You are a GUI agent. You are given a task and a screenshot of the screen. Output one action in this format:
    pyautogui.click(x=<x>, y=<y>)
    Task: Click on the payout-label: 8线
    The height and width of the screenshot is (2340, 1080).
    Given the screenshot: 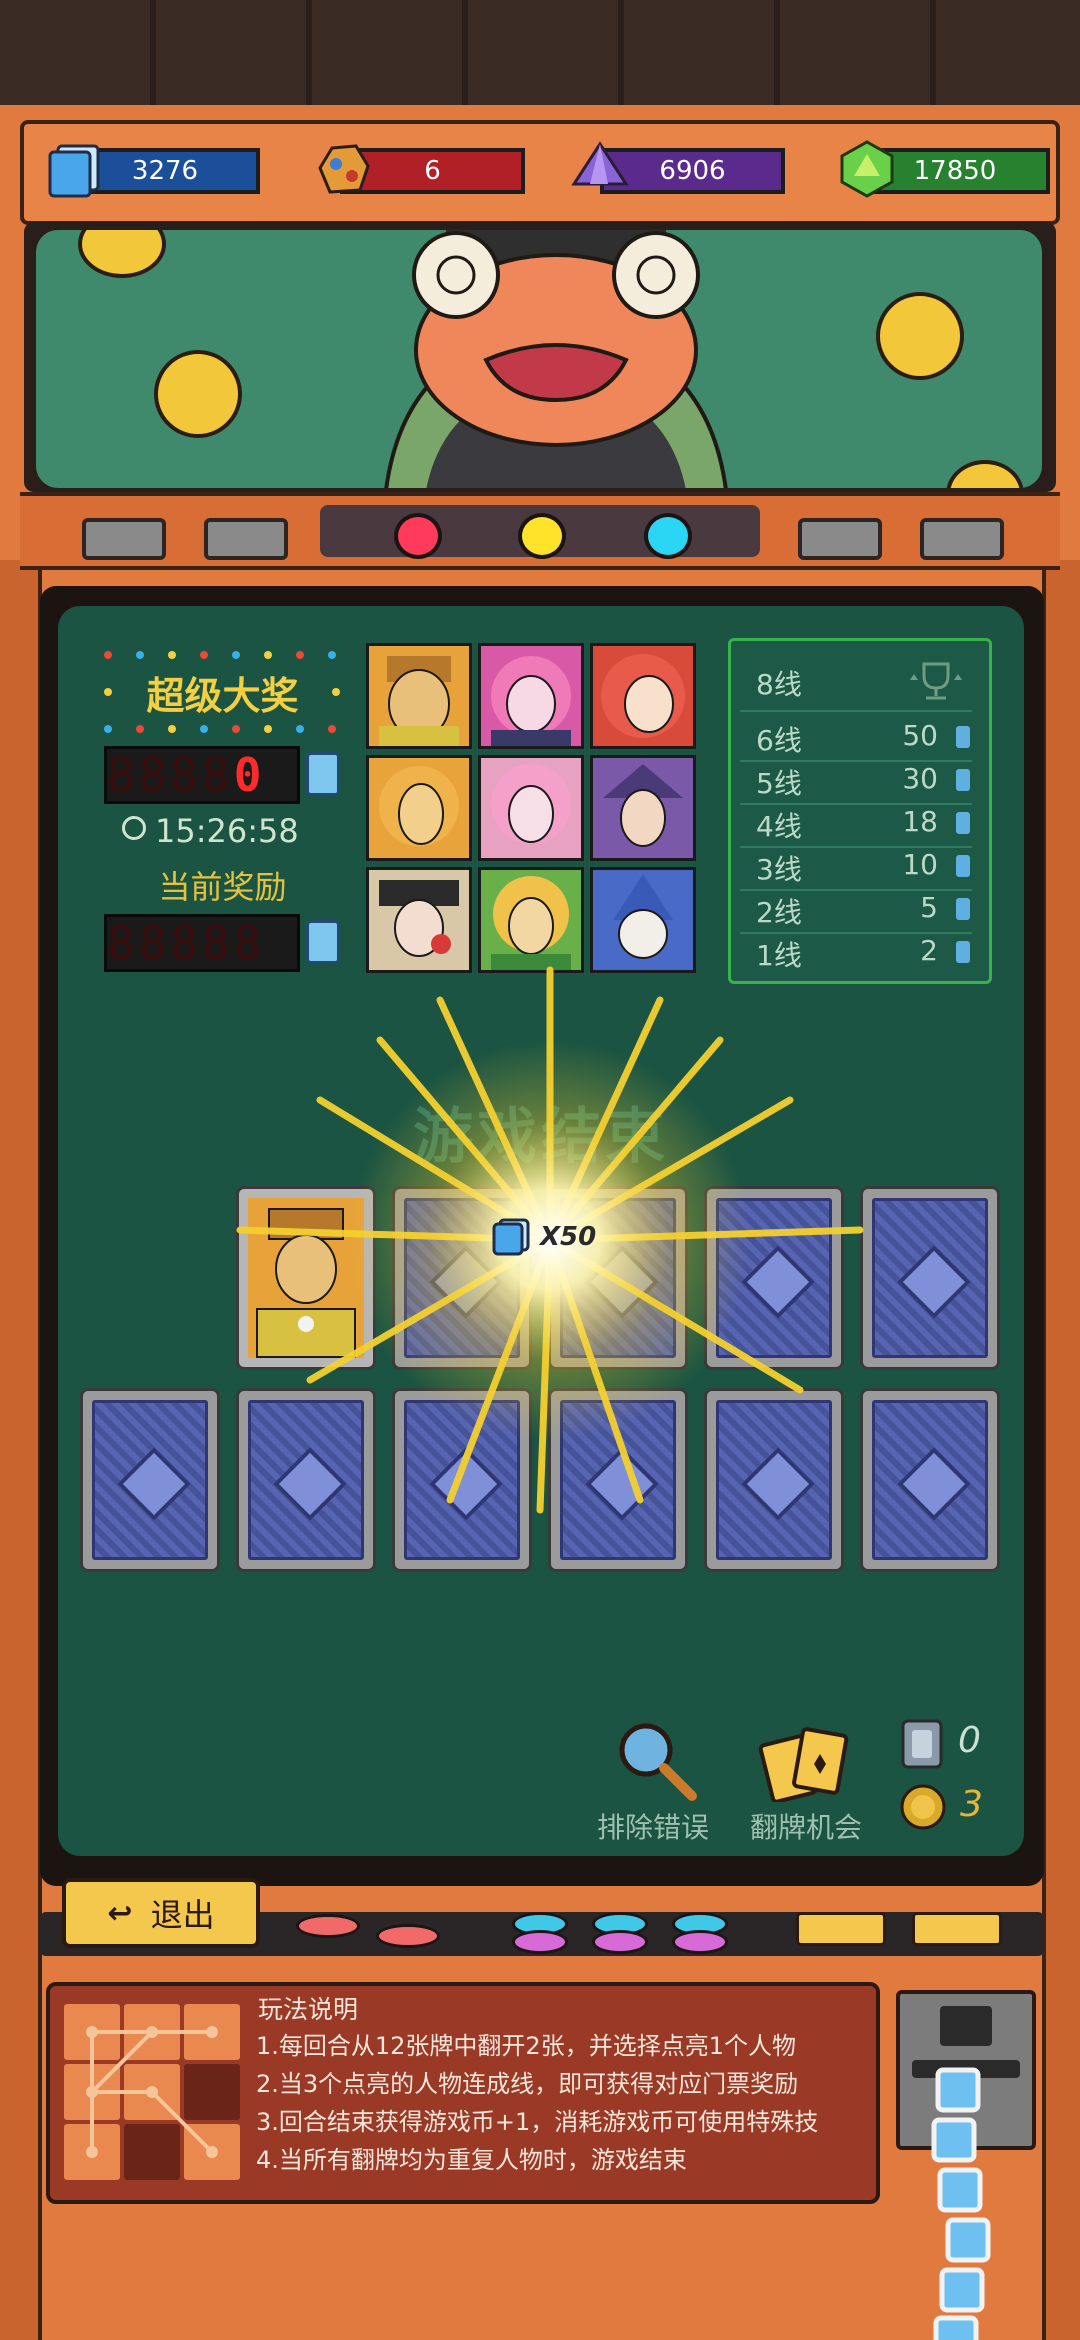 What is the action you would take?
    pyautogui.click(x=779, y=684)
    